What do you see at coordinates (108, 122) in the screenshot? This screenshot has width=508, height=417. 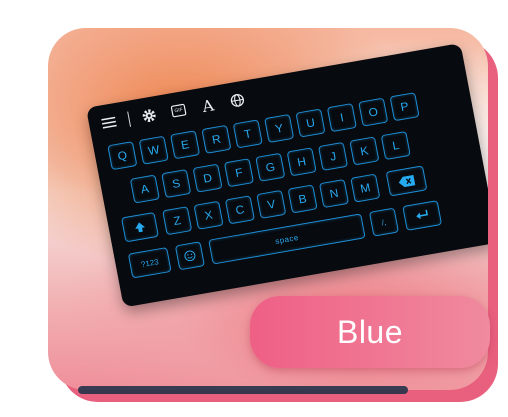 I see `menu-icon` at bounding box center [108, 122].